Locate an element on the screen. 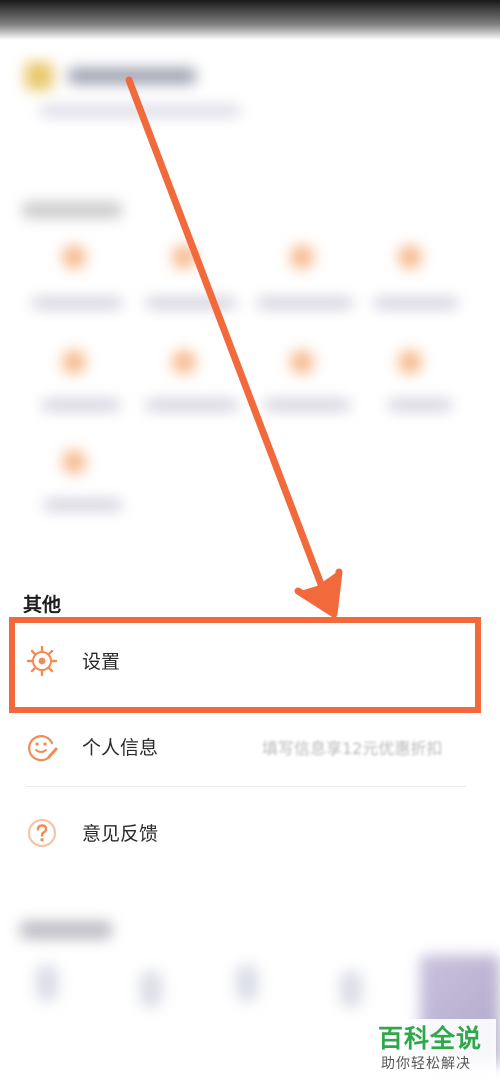 The height and width of the screenshot is (1084, 500). status-bar is located at coordinates (250, 20).